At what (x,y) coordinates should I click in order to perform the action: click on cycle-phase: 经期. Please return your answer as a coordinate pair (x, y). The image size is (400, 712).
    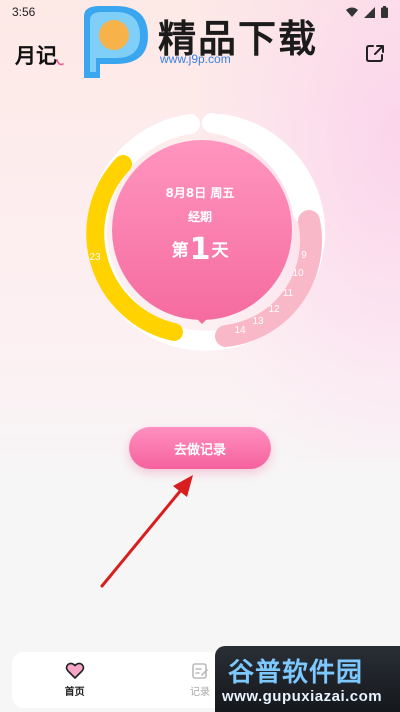
    Looking at the image, I should click on (199, 217).